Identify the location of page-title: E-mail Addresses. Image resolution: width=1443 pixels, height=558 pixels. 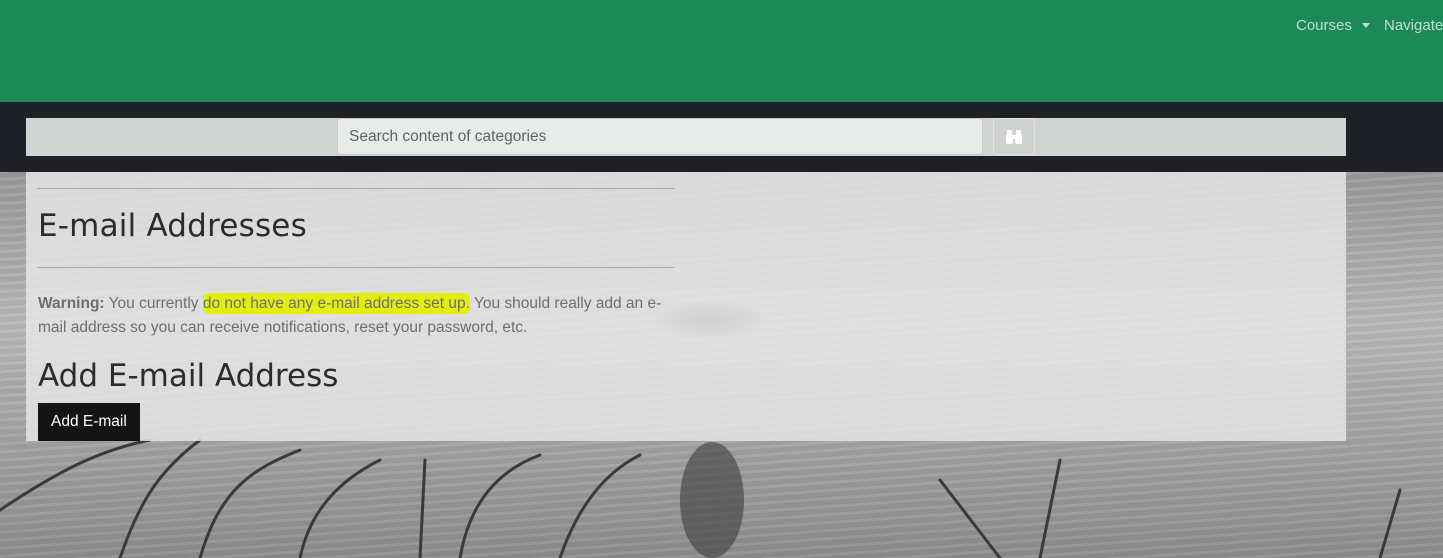
(172, 226).